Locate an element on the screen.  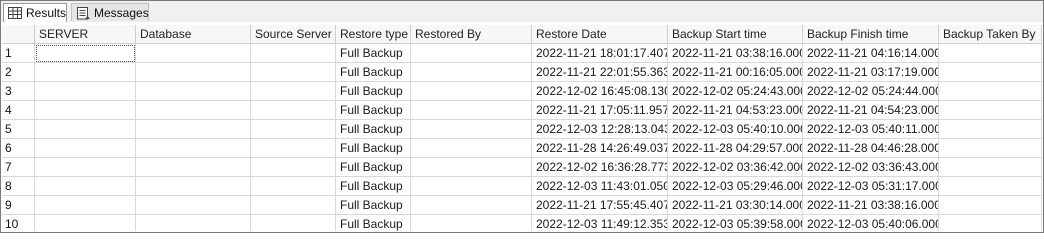
column-header-backup-start-time: Backup Start time is located at coordinates (735, 34).